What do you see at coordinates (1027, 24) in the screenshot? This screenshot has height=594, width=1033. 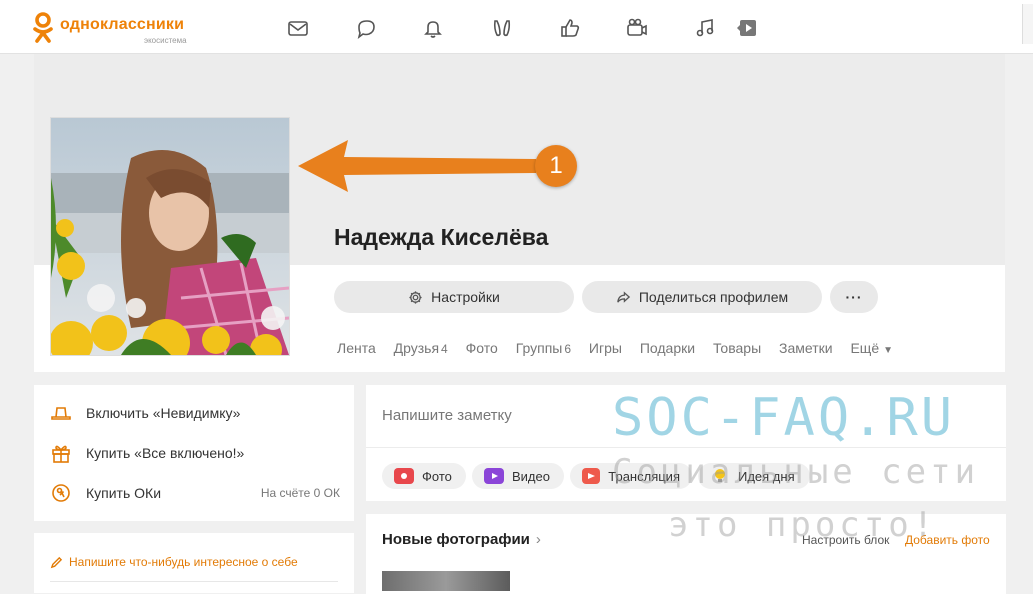 I see `scroll-edge` at bounding box center [1027, 24].